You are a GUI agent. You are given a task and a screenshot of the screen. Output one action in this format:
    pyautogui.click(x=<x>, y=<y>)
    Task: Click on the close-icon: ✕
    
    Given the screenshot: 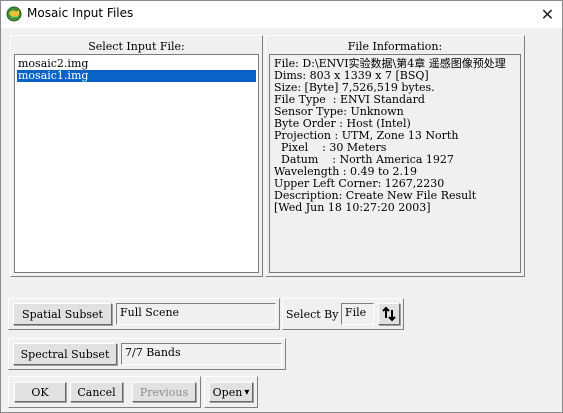 What is the action you would take?
    pyautogui.click(x=547, y=14)
    